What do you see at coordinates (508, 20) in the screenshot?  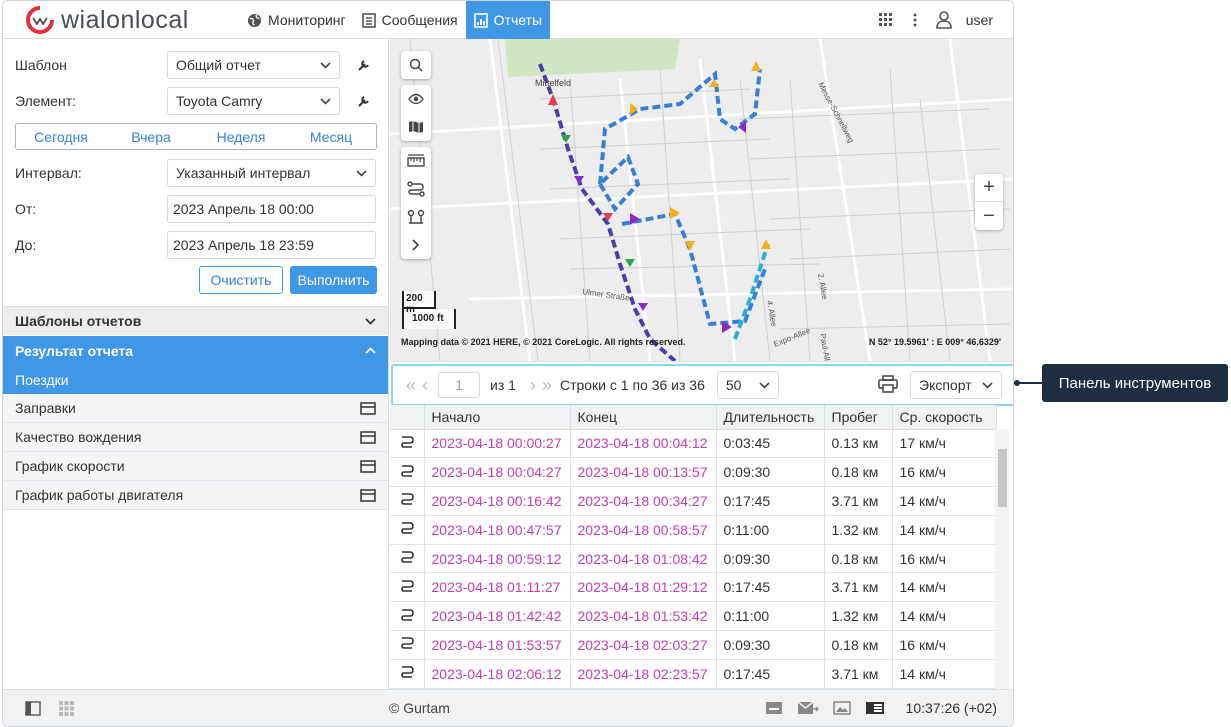 I see `nav-reports: Отчеты` at bounding box center [508, 20].